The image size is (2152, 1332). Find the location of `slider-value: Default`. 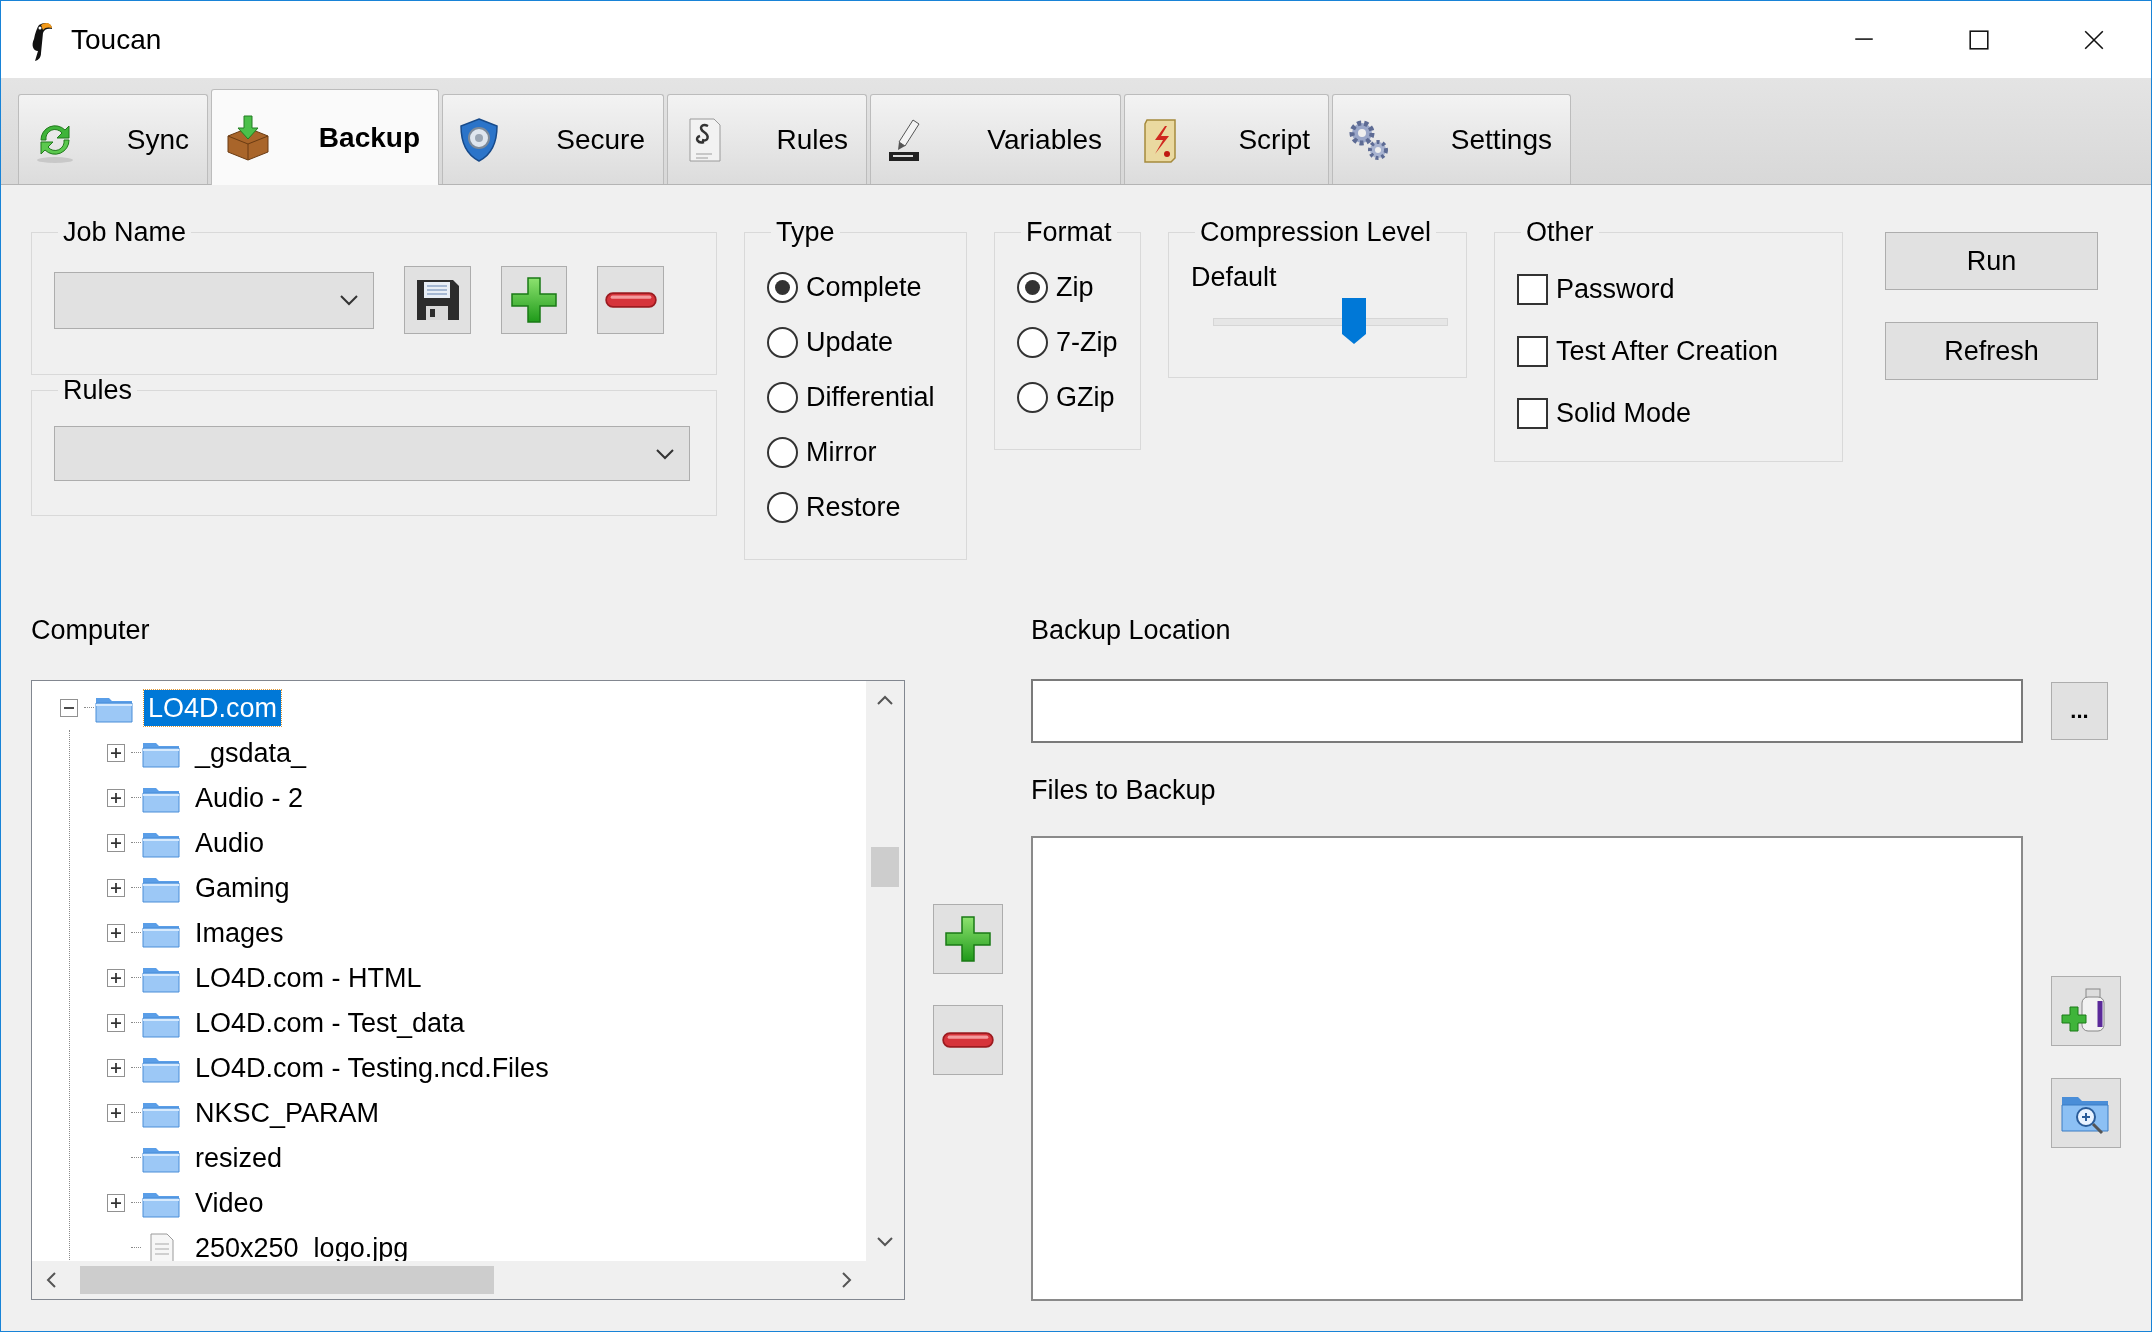

slider-value: Default is located at coordinates (1234, 277).